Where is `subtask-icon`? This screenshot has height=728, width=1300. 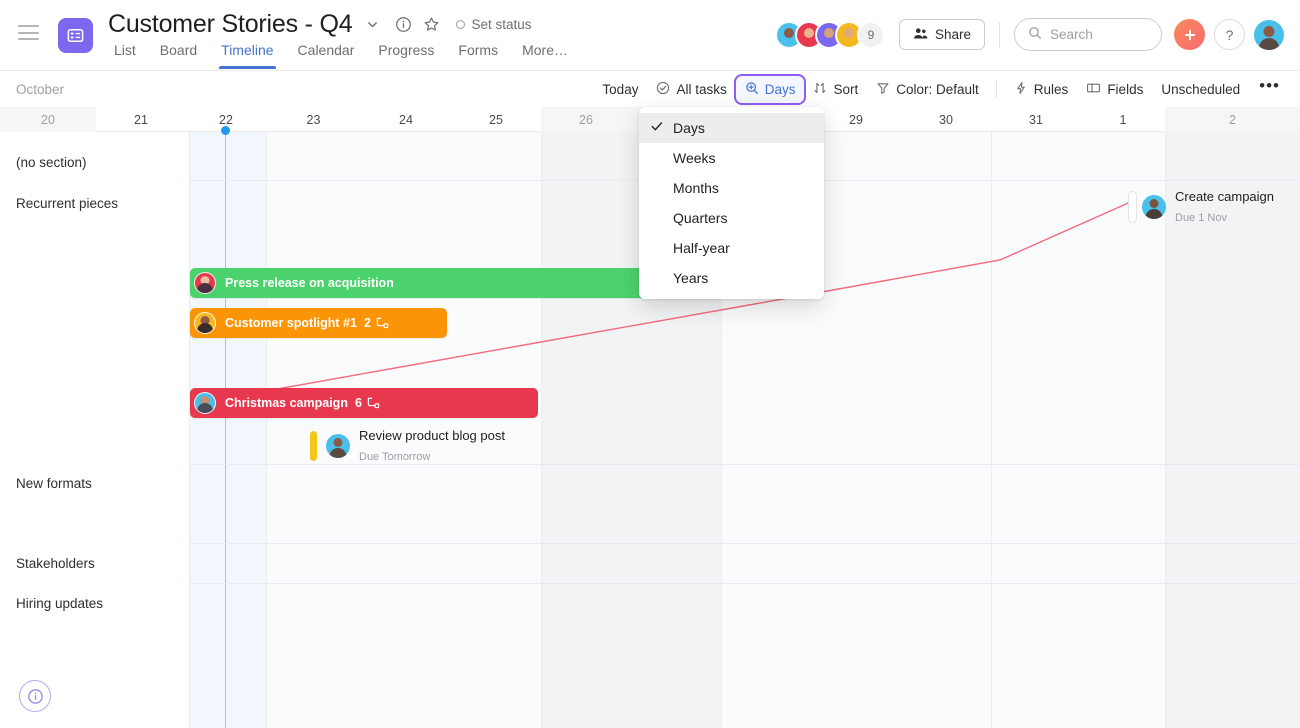
subtask-icon is located at coordinates (373, 403).